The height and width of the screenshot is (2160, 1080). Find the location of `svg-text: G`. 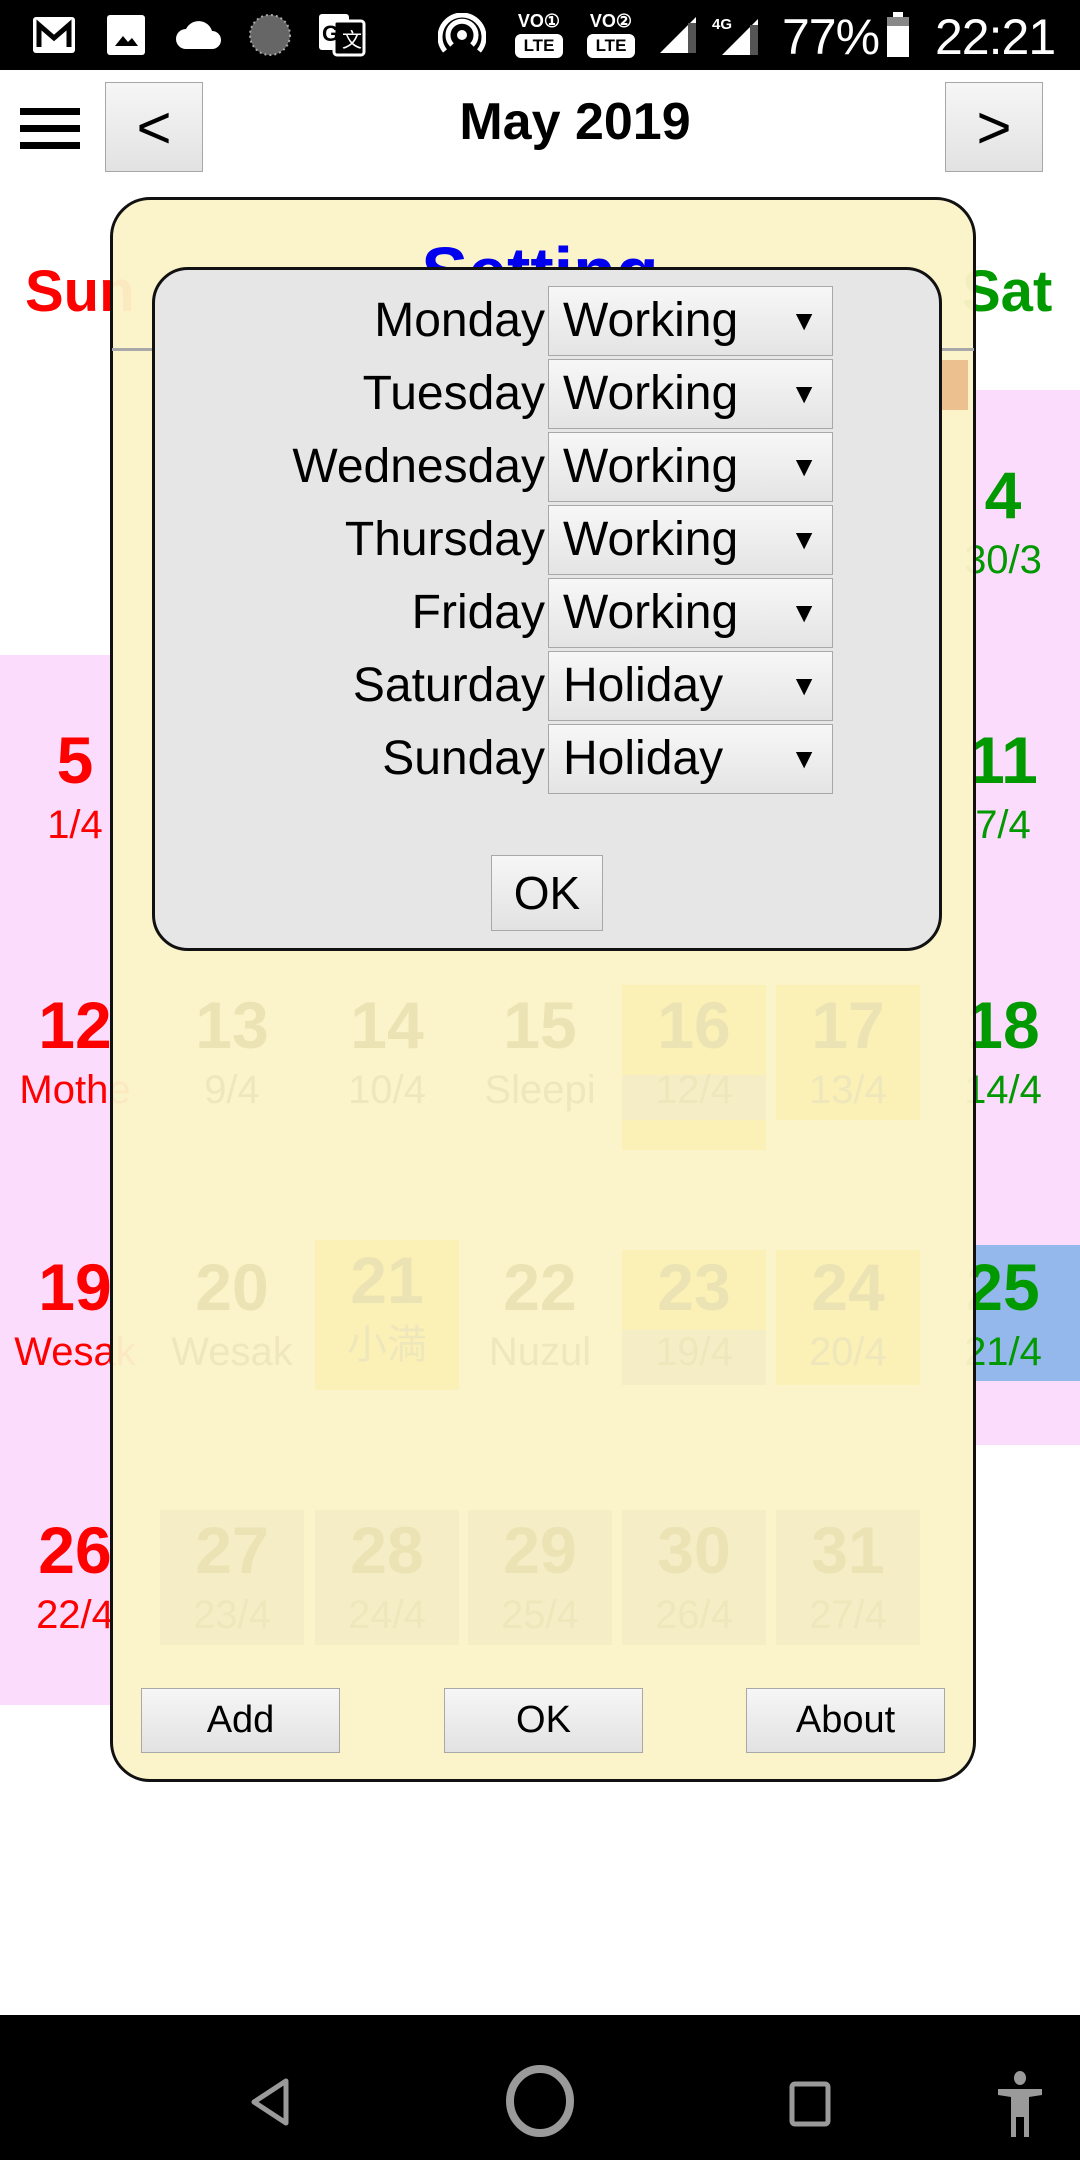

svg-text: G is located at coordinates (330, 33).